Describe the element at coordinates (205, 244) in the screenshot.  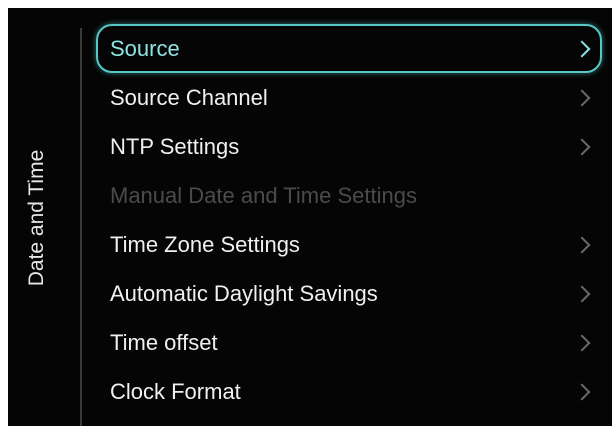
I see `menu-item-label: Time Zone Settings` at that location.